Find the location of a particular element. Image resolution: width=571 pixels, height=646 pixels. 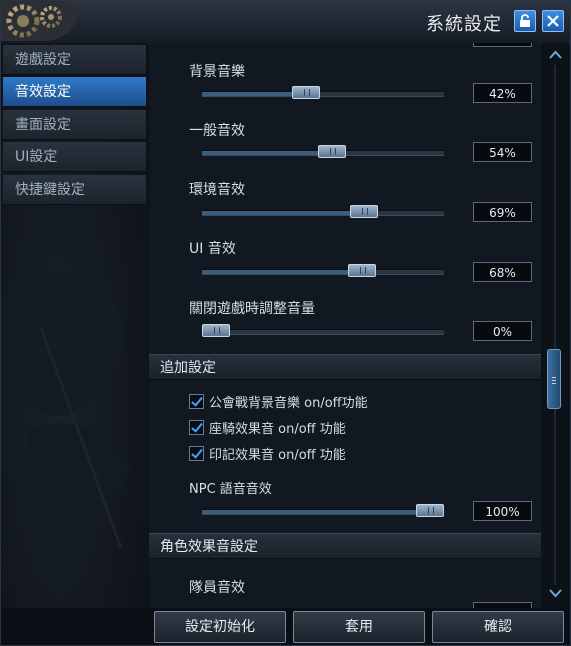

close-adjust-value: 0% is located at coordinates (502, 331).